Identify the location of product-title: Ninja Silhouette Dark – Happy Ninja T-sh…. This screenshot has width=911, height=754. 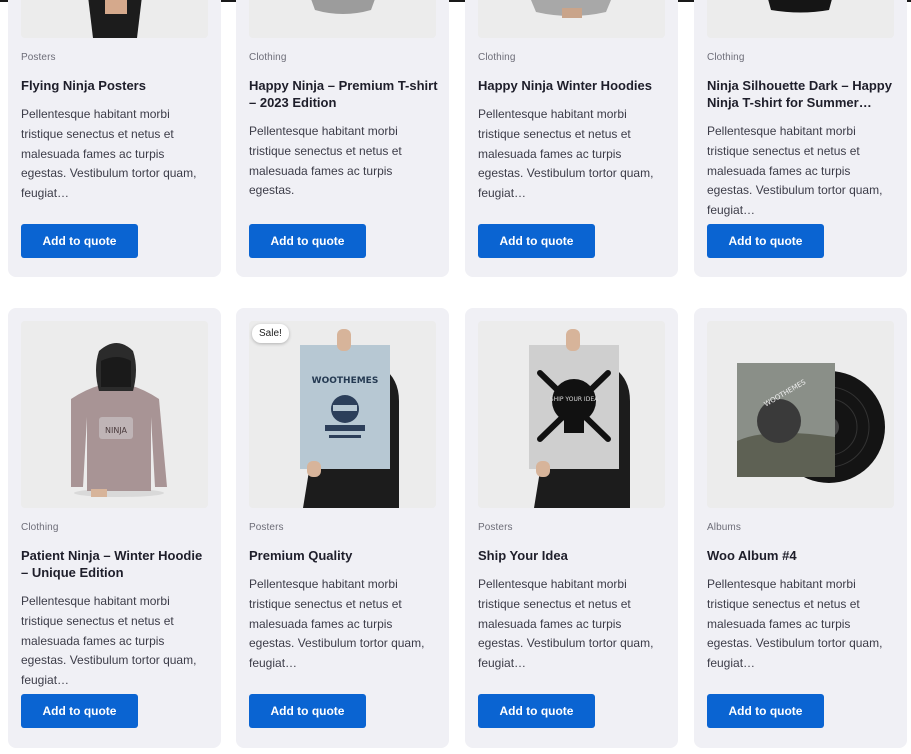
(802, 94).